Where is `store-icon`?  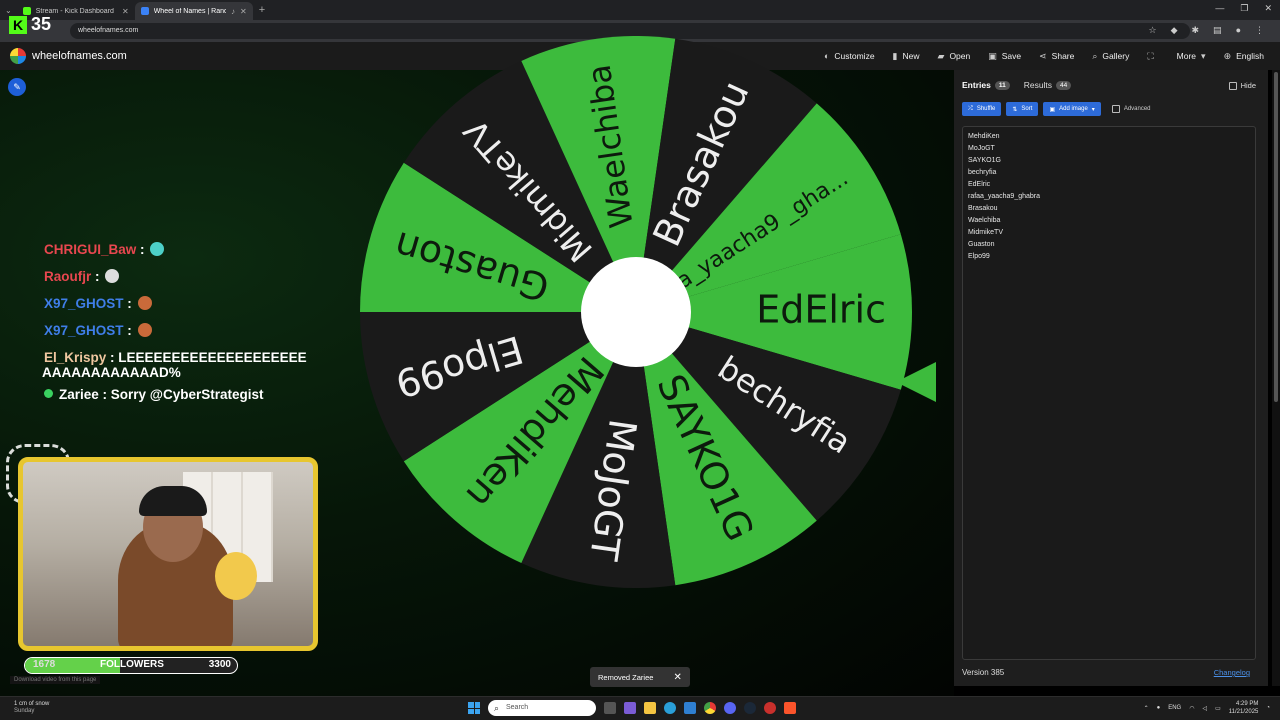
store-icon is located at coordinates (690, 708).